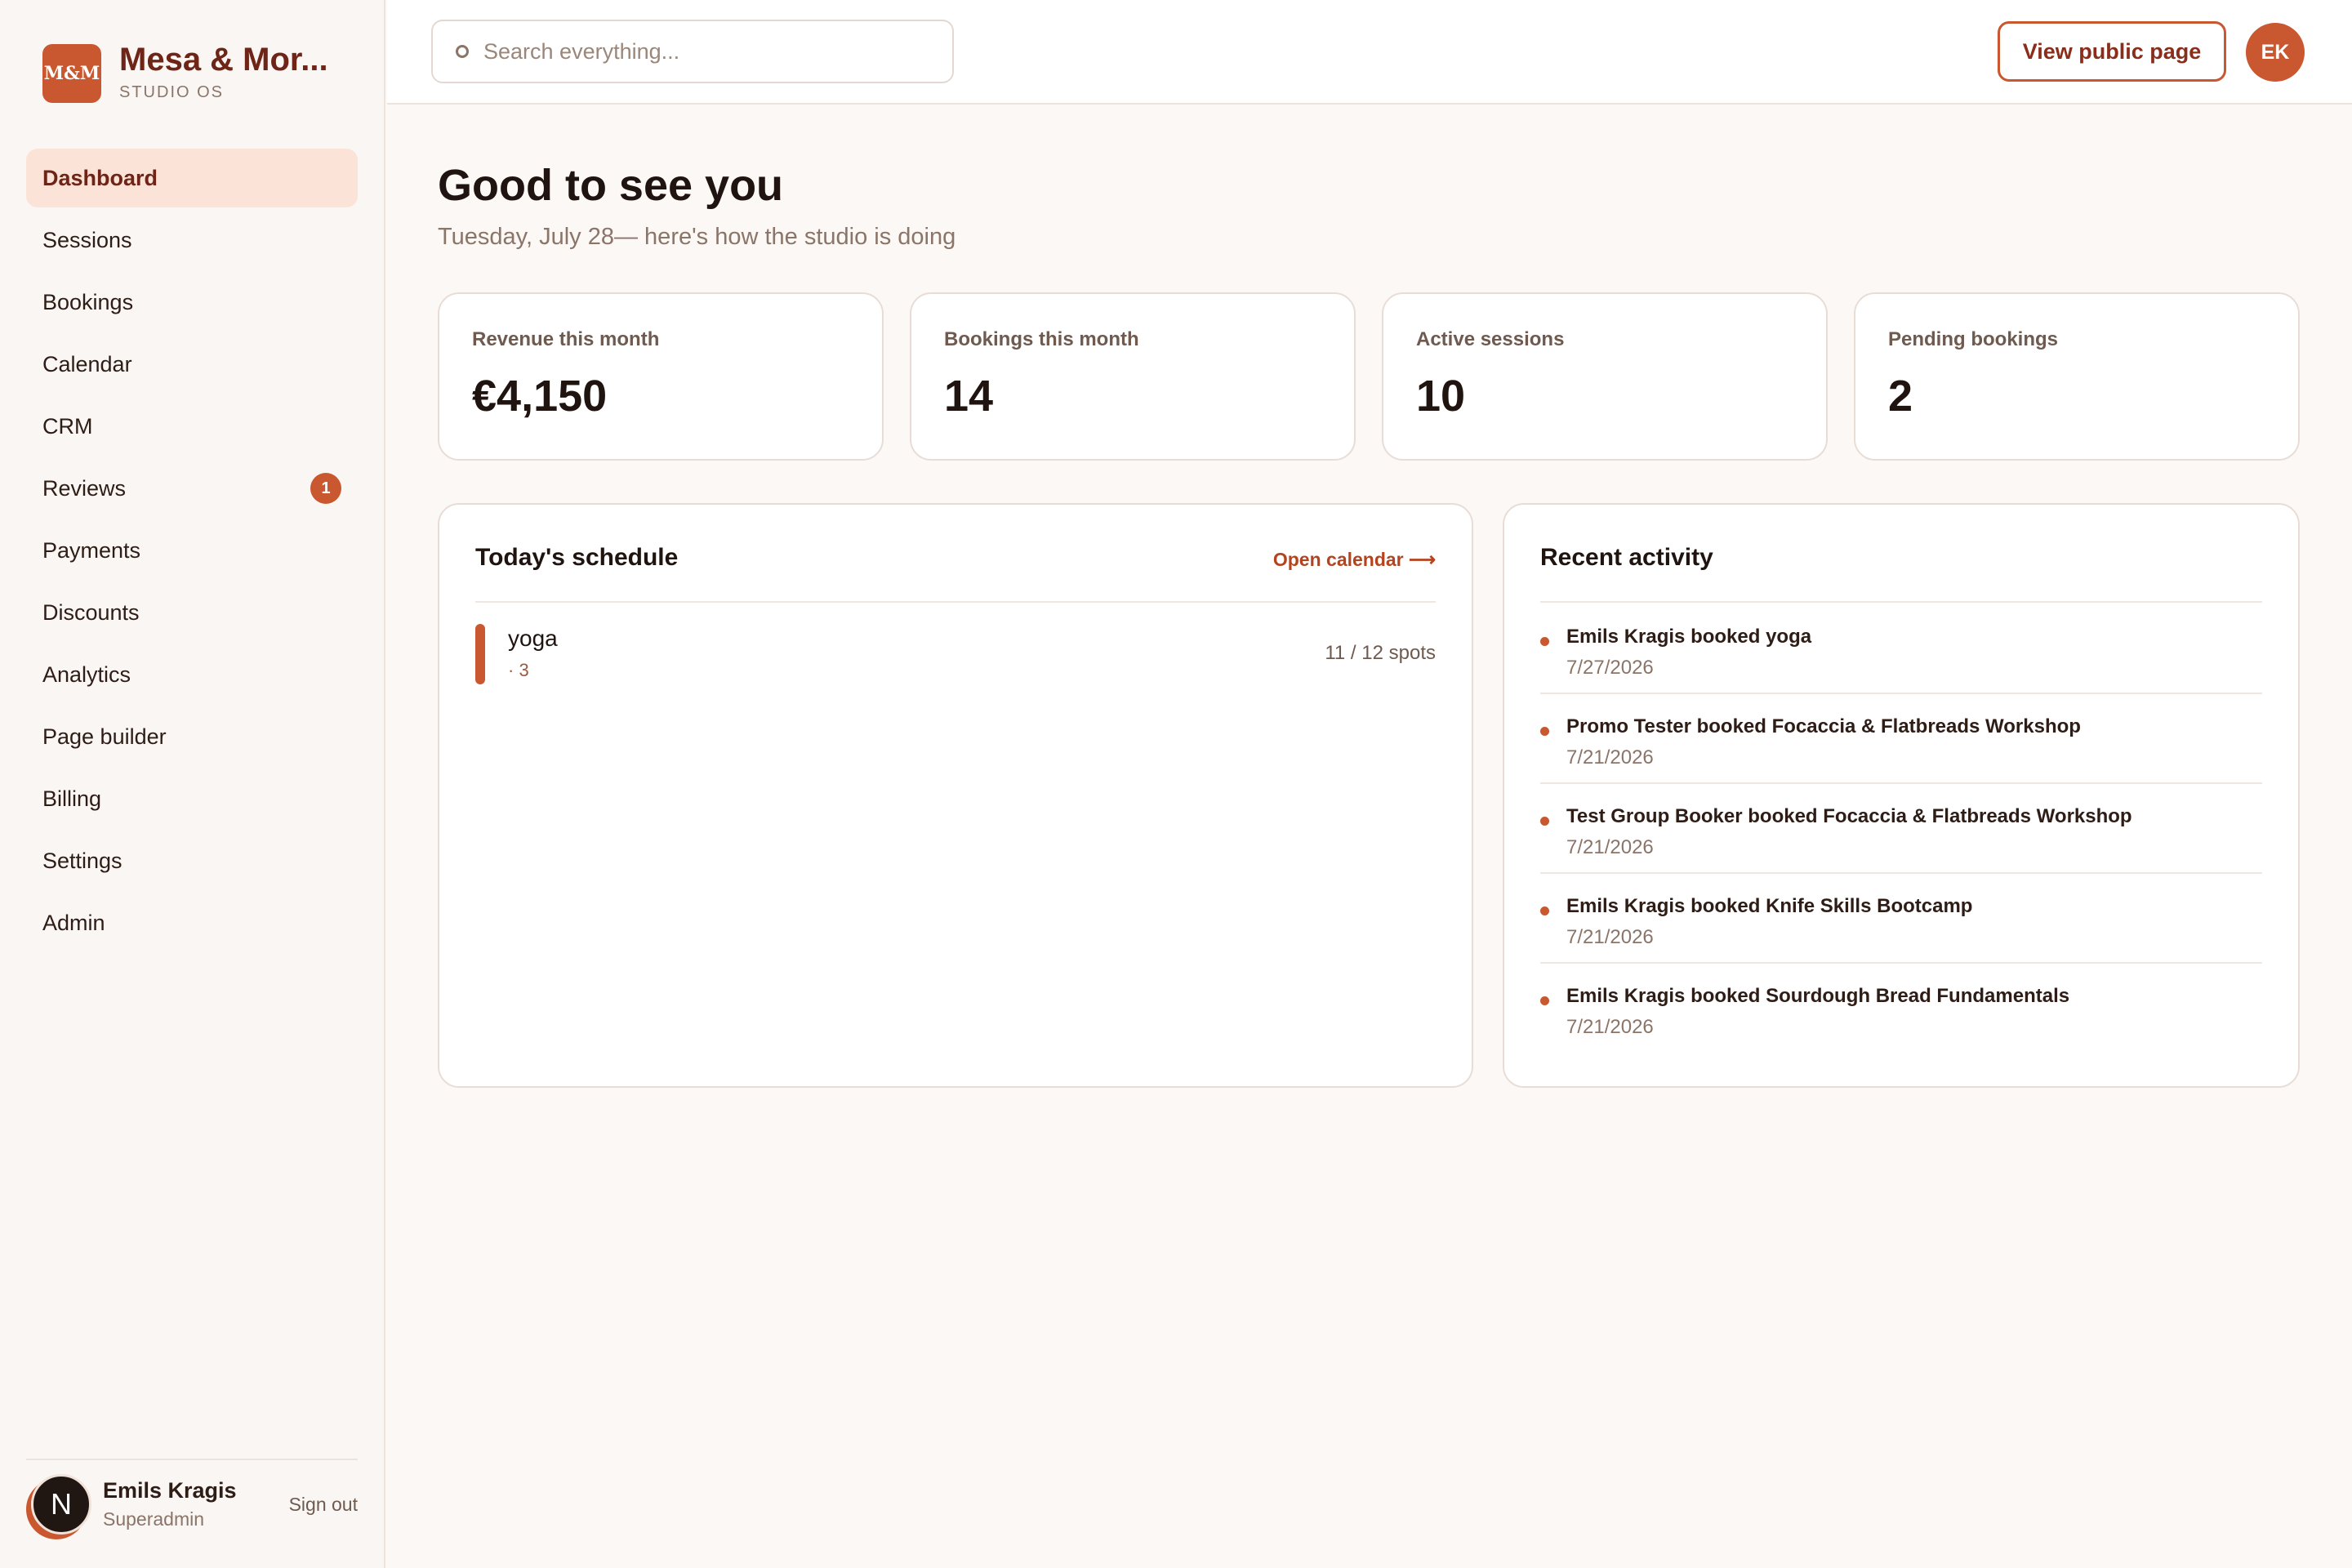 The height and width of the screenshot is (1568, 2352). What do you see at coordinates (87, 239) in the screenshot?
I see `sidebar-item-label: Sessions` at bounding box center [87, 239].